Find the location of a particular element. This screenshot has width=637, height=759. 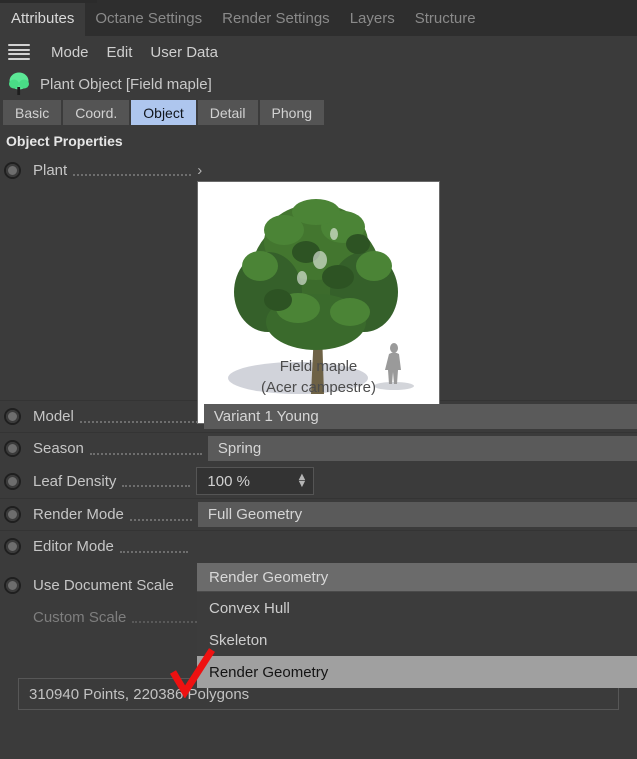

dropdown-option-skeleton: Skeleton is located at coordinates (417, 640).